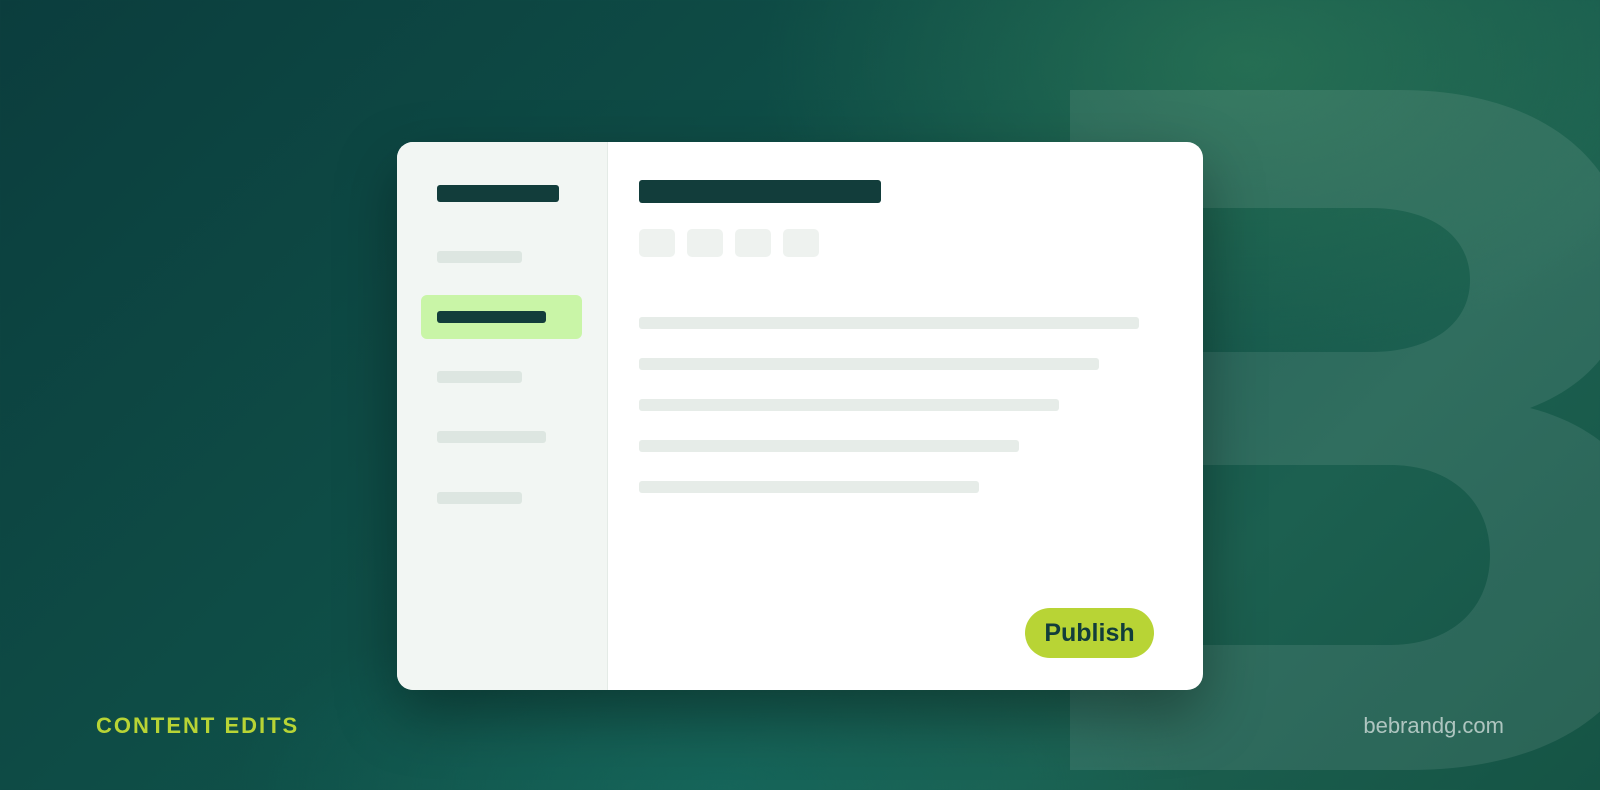 This screenshot has height=790, width=1600. What do you see at coordinates (1433, 725) in the screenshot?
I see `site-url: bebrandg.com` at bounding box center [1433, 725].